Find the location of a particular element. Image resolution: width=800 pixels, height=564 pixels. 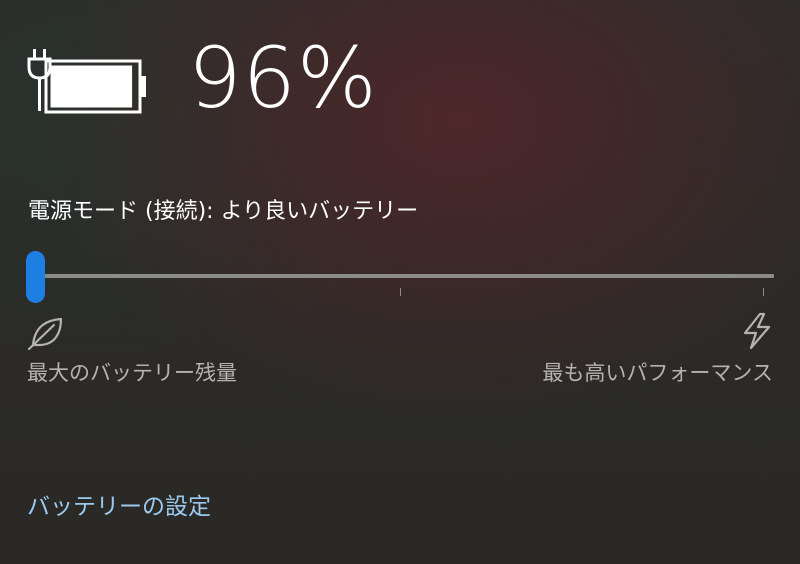

slider-thumb is located at coordinates (35, 277).